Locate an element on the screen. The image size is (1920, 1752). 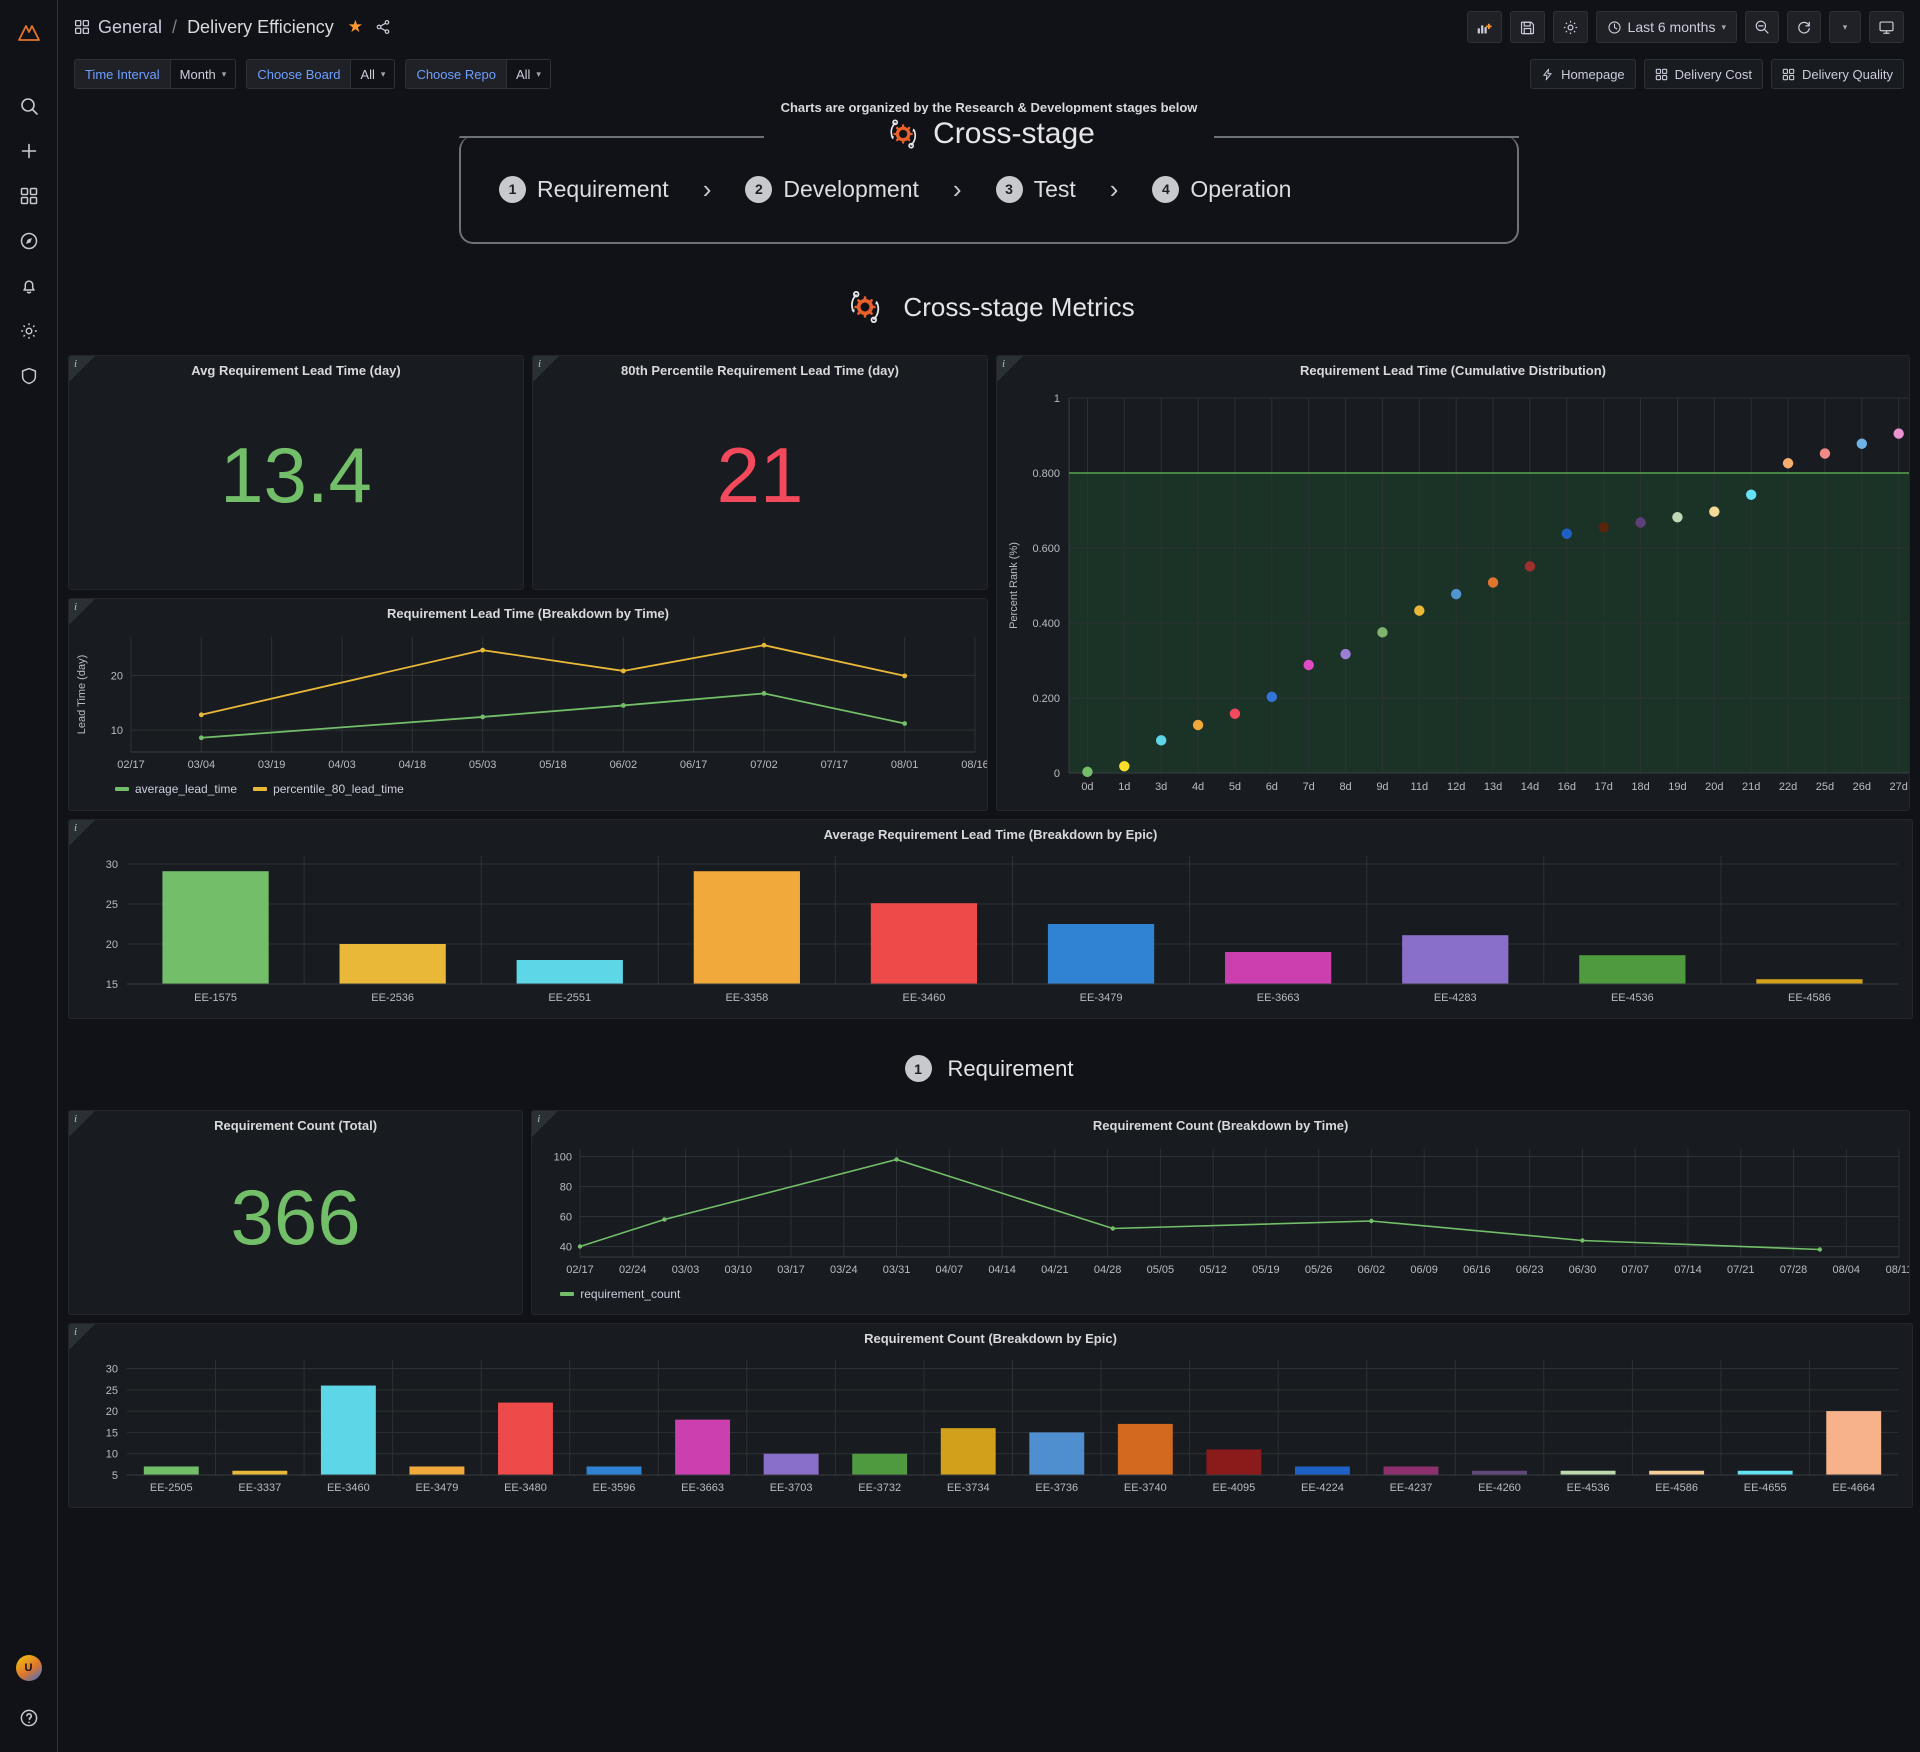
stage-name: Development is located at coordinates (851, 188).